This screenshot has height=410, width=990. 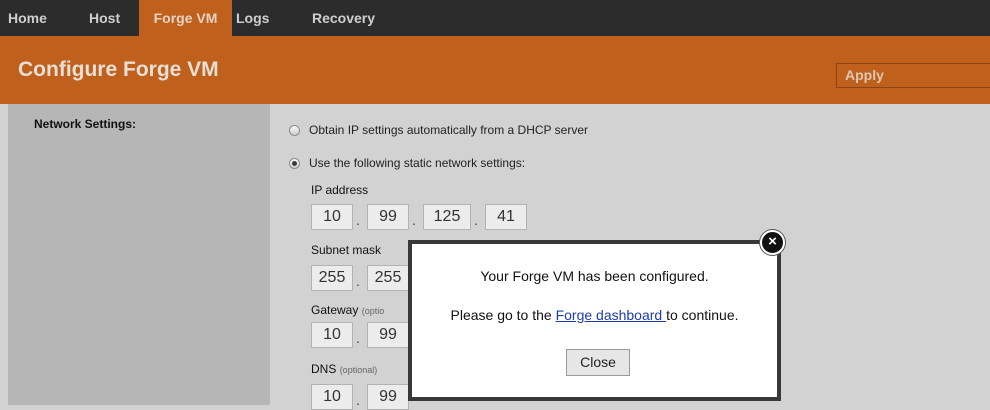 I want to click on nav-home: Home, so click(x=27, y=18).